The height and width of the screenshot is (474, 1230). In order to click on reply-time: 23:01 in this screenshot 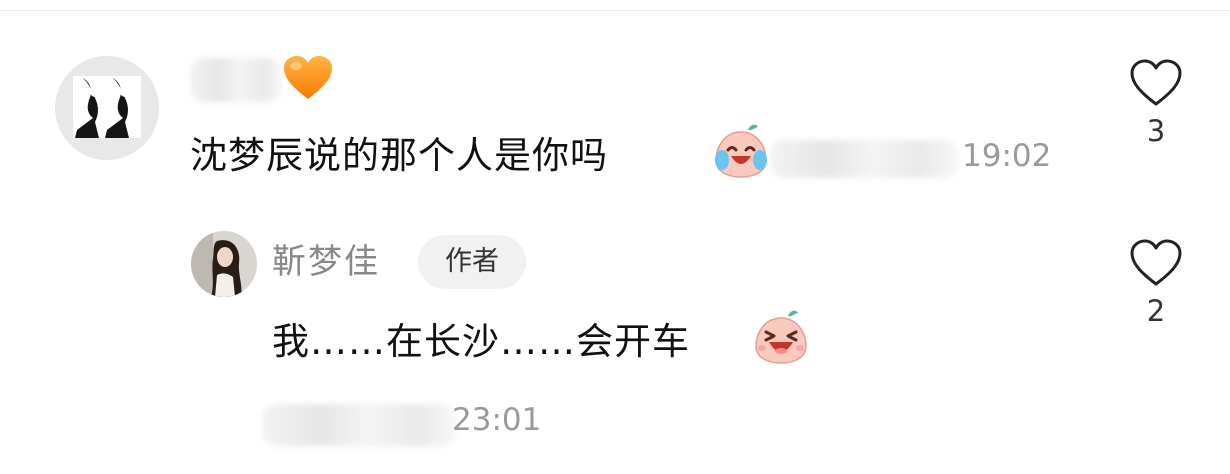, I will do `click(497, 420)`.